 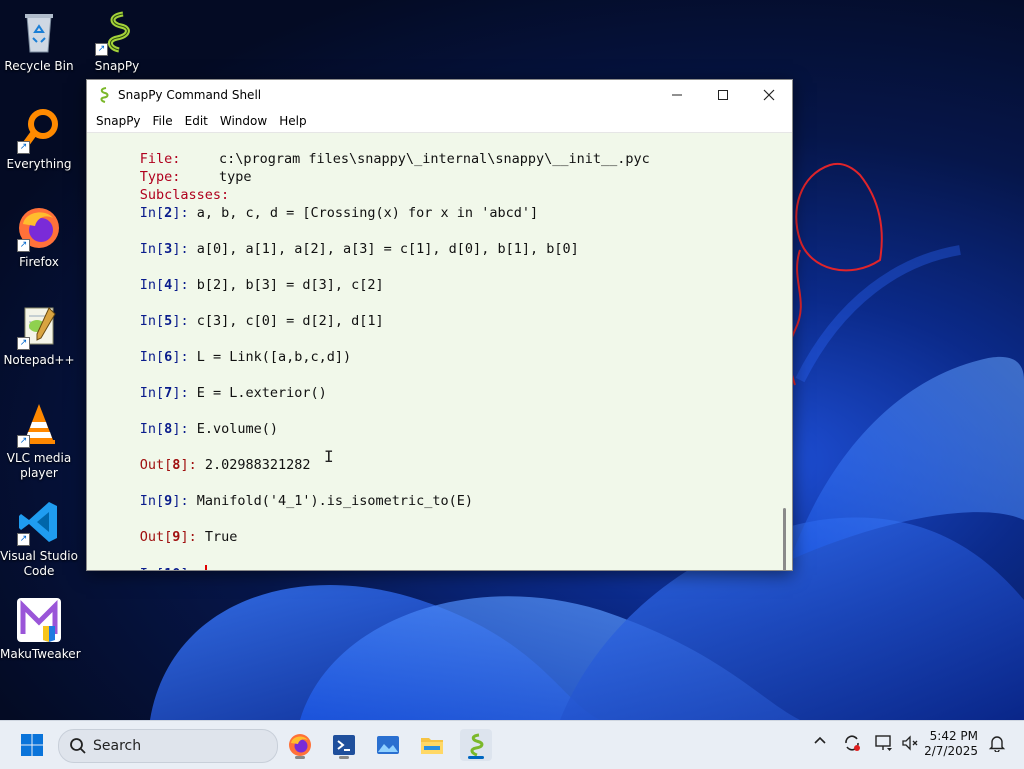 I want to click on powershell-icon, so click(x=344, y=745).